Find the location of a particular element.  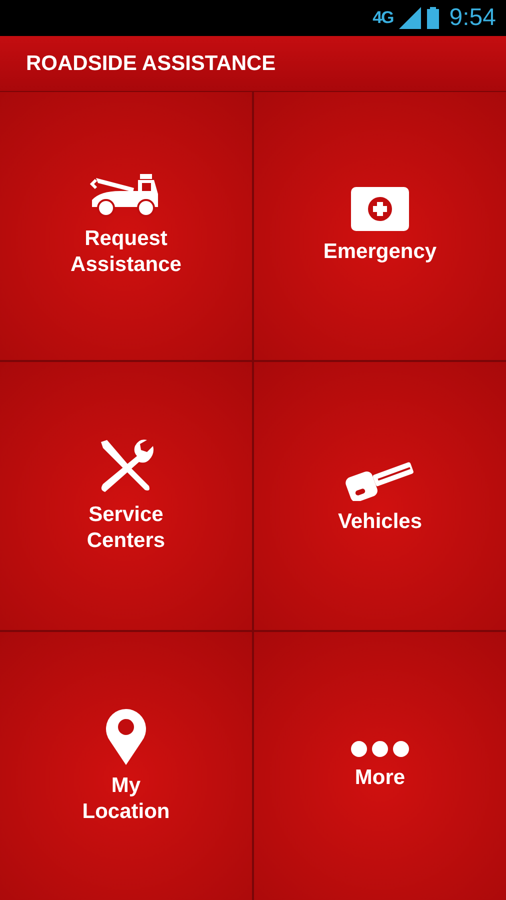

tile-label: Service Centers is located at coordinates (126, 528).